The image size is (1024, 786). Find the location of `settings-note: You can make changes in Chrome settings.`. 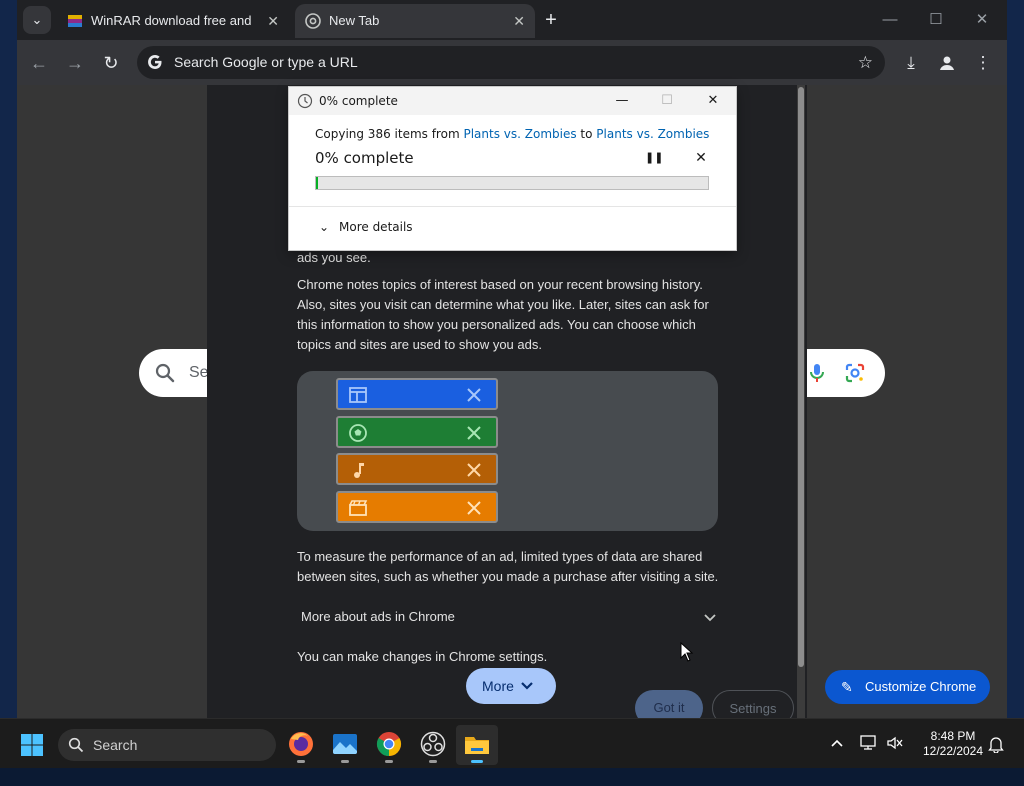

settings-note: You can make changes in Chrome settings. is located at coordinates (422, 656).